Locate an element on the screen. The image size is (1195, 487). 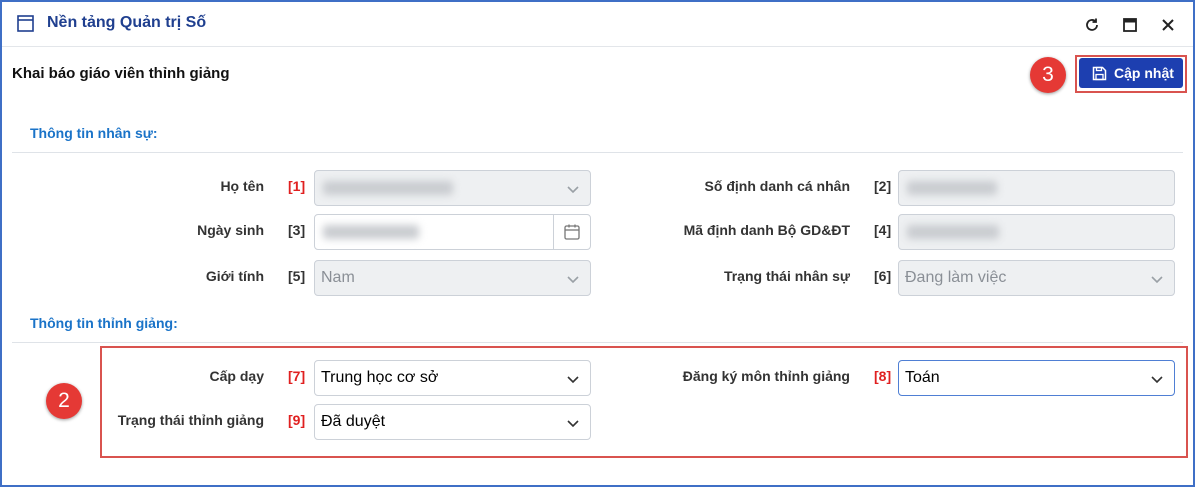
update-button: Cập nhật is located at coordinates (1131, 73).